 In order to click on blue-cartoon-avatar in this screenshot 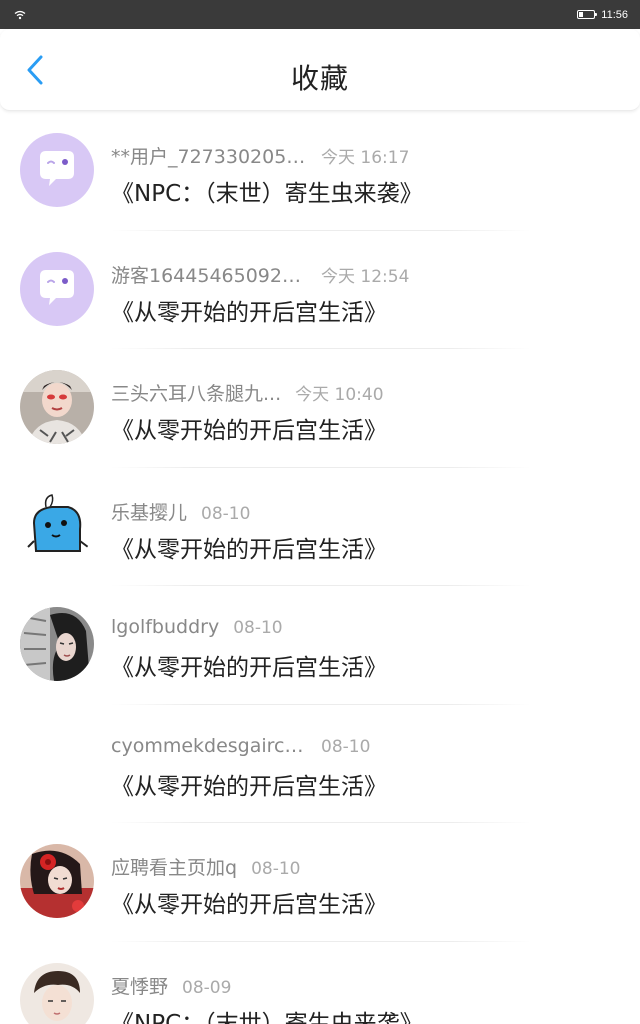, I will do `click(57, 525)`.